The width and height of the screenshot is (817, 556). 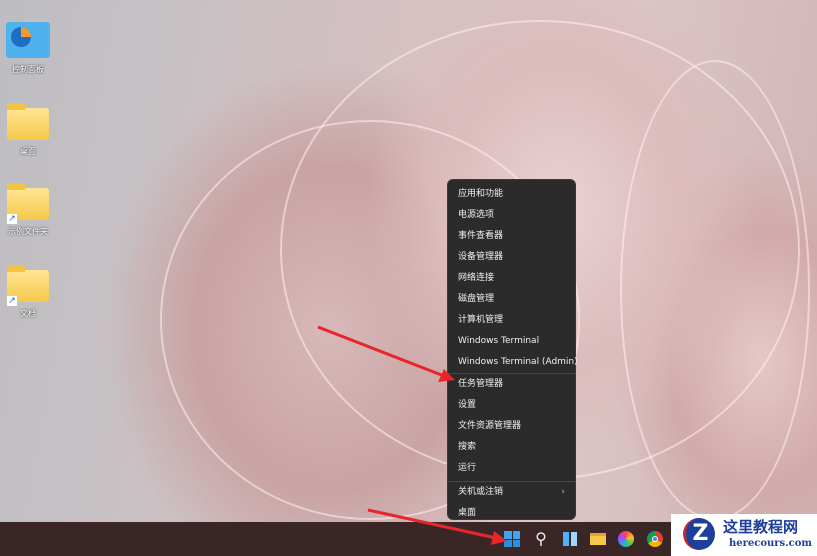 What do you see at coordinates (771, 543) in the screenshot?
I see `watermark-url: herecours.com` at bounding box center [771, 543].